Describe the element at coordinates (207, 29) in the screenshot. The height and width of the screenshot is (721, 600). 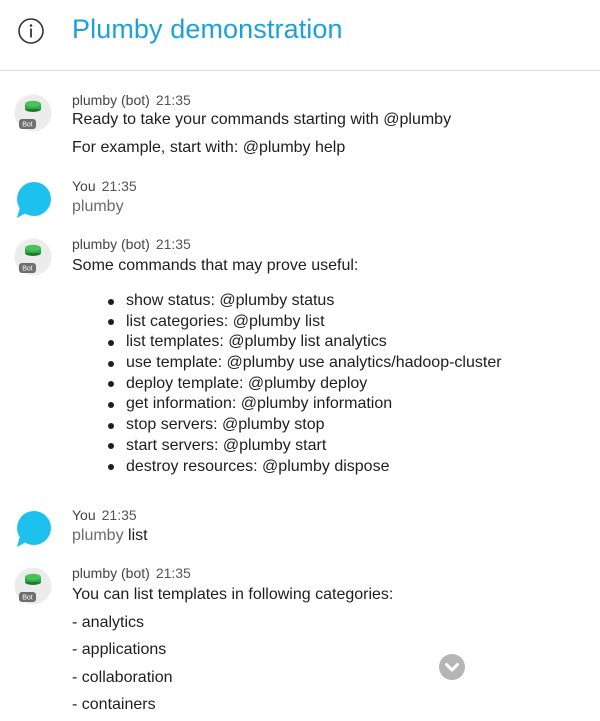
I see `page-title: Plumby demonstration` at that location.